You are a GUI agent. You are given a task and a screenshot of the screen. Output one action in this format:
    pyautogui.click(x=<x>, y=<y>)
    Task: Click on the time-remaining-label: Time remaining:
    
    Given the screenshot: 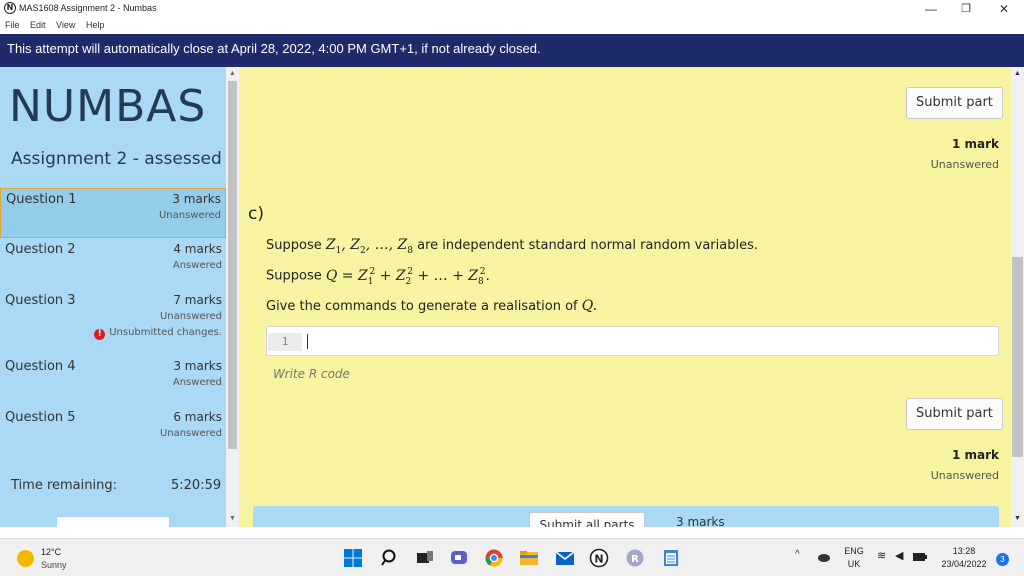 What is the action you would take?
    pyautogui.click(x=64, y=485)
    